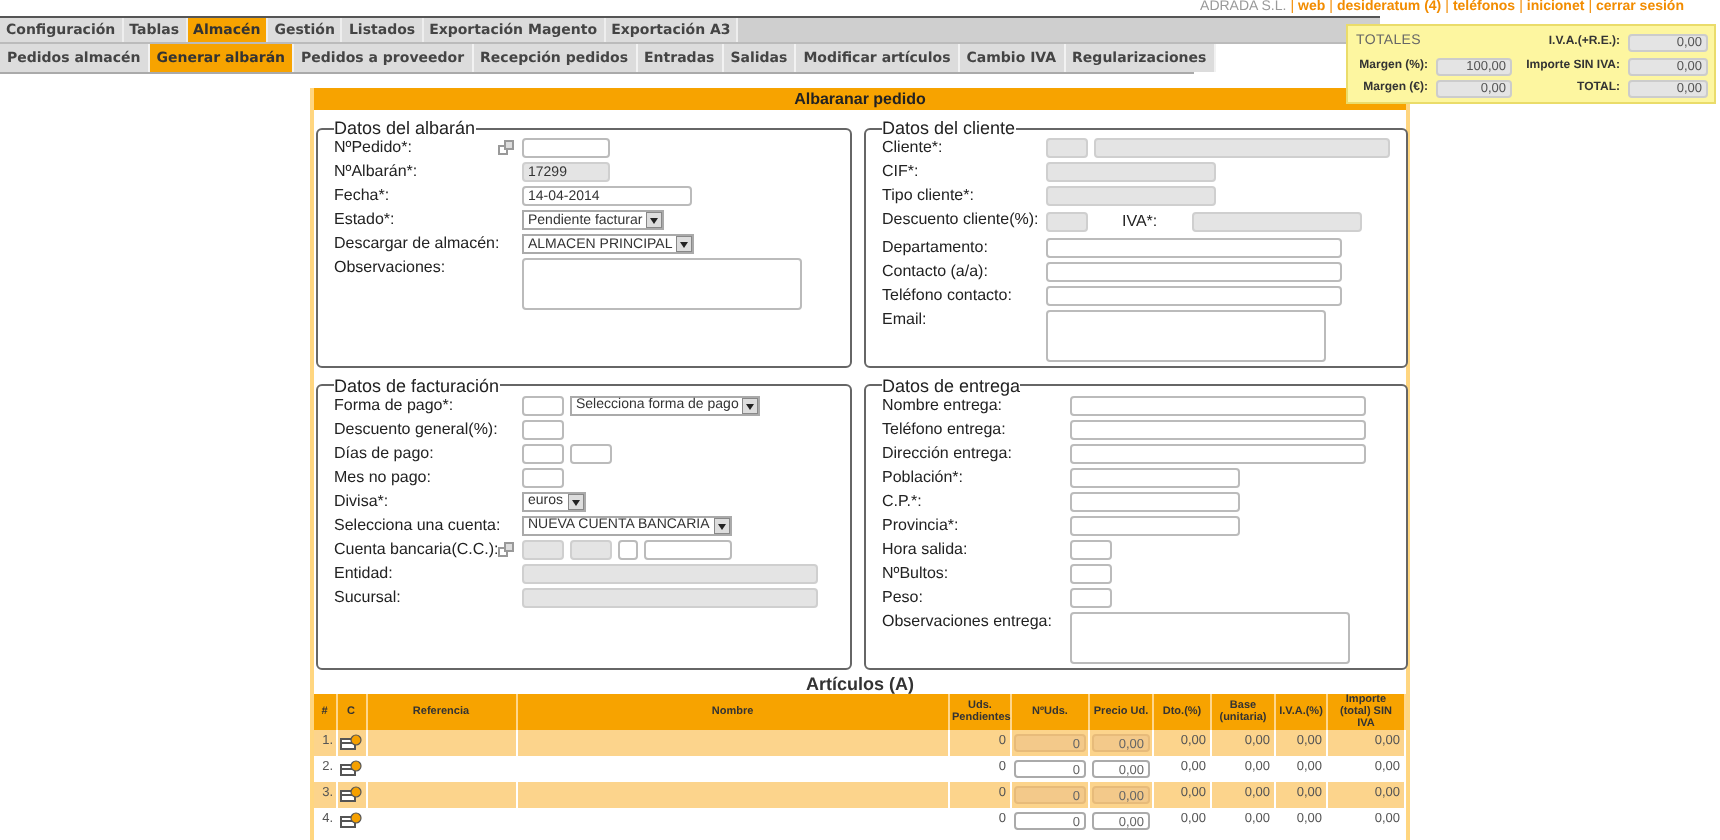 Image resolution: width=1720 pixels, height=840 pixels. Describe the element at coordinates (361, 501) in the screenshot. I see `field-label: Divisa*:` at that location.